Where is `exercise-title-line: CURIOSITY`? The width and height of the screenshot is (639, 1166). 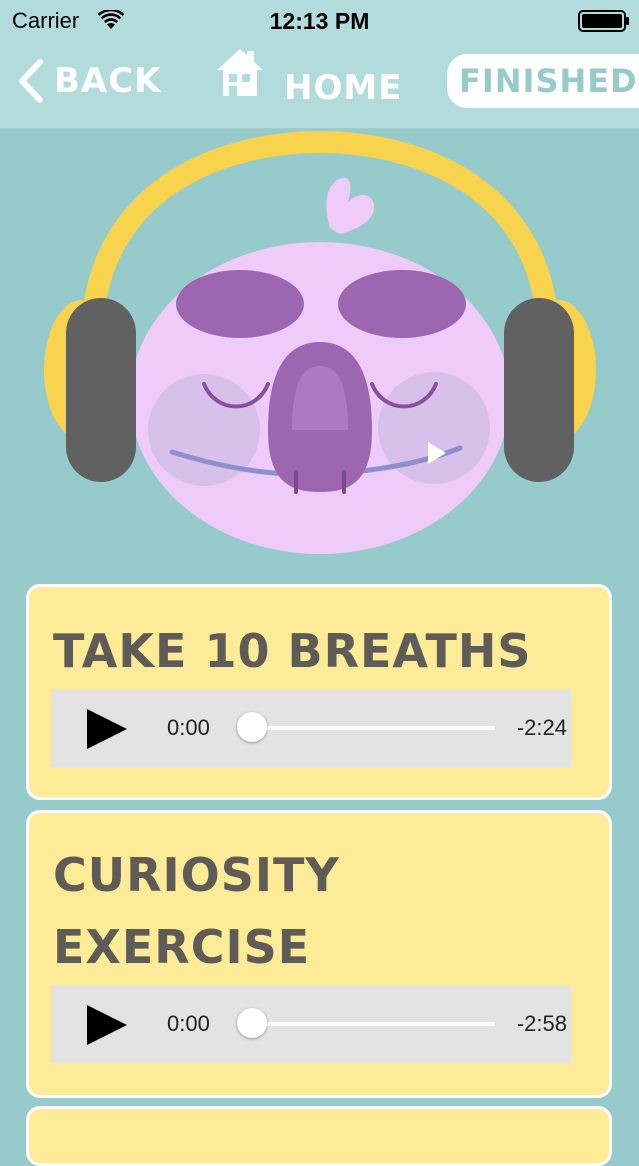 exercise-title-line: CURIOSITY is located at coordinates (196, 875).